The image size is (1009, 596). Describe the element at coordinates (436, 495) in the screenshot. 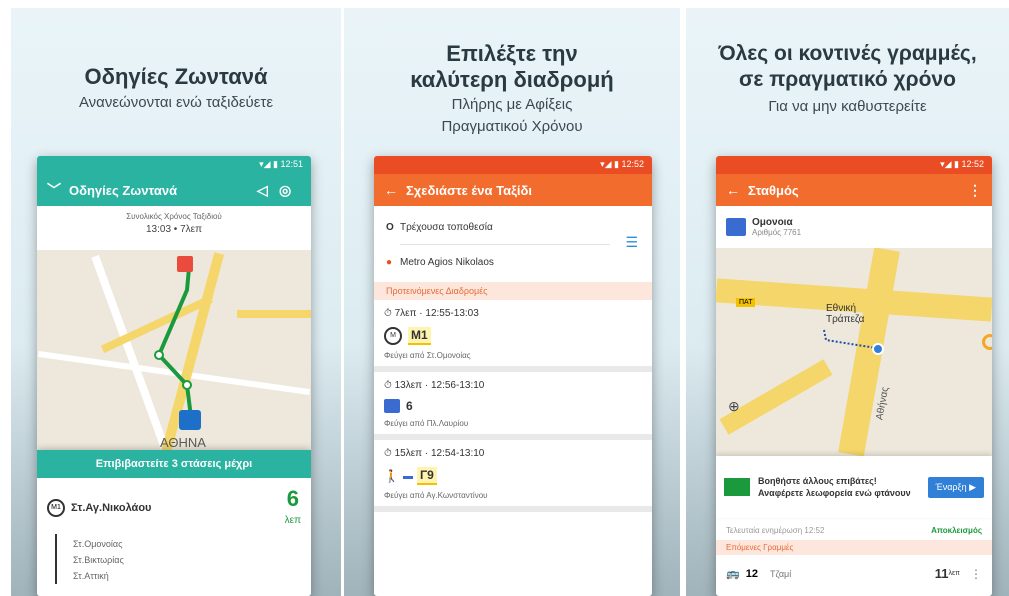

I see `route-note: Φεύγει από Αγ.Κωνσταντίνου` at that location.